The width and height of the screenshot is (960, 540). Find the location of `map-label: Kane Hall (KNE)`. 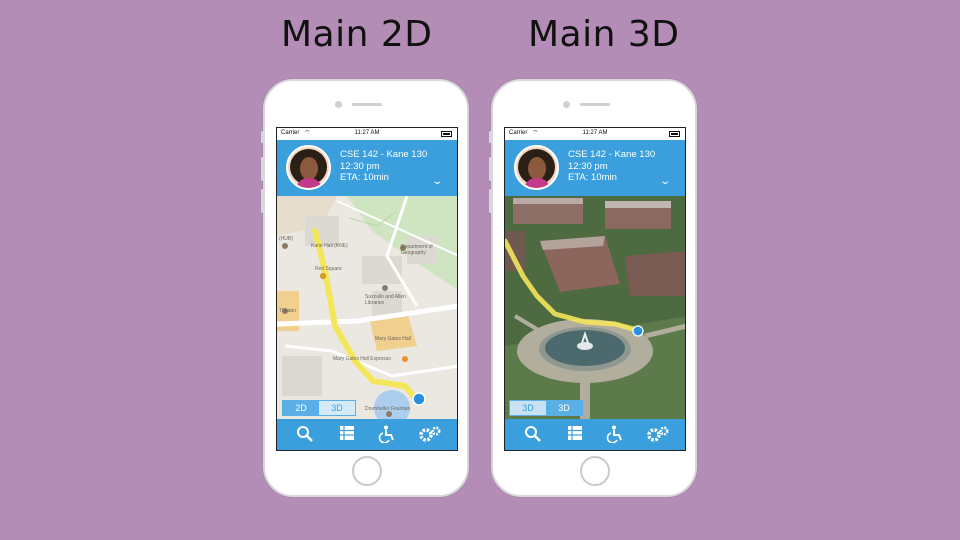

map-label: Kane Hall (KNE) is located at coordinates (329, 246).